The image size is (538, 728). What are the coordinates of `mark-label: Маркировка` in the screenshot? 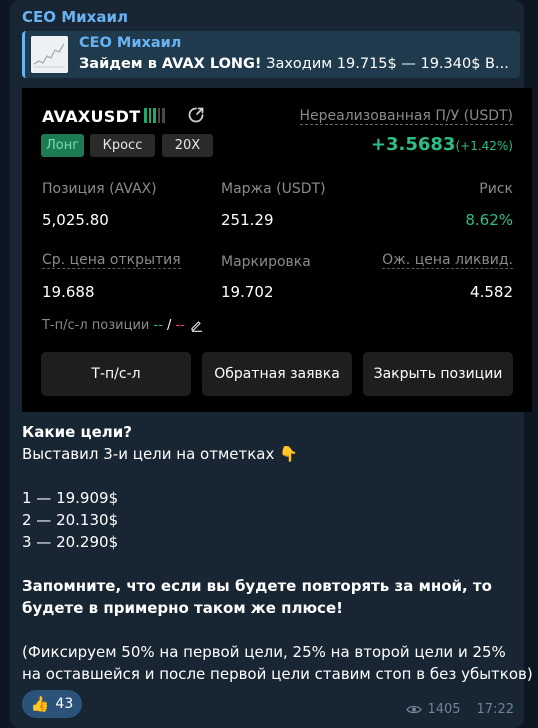 It's located at (266, 262).